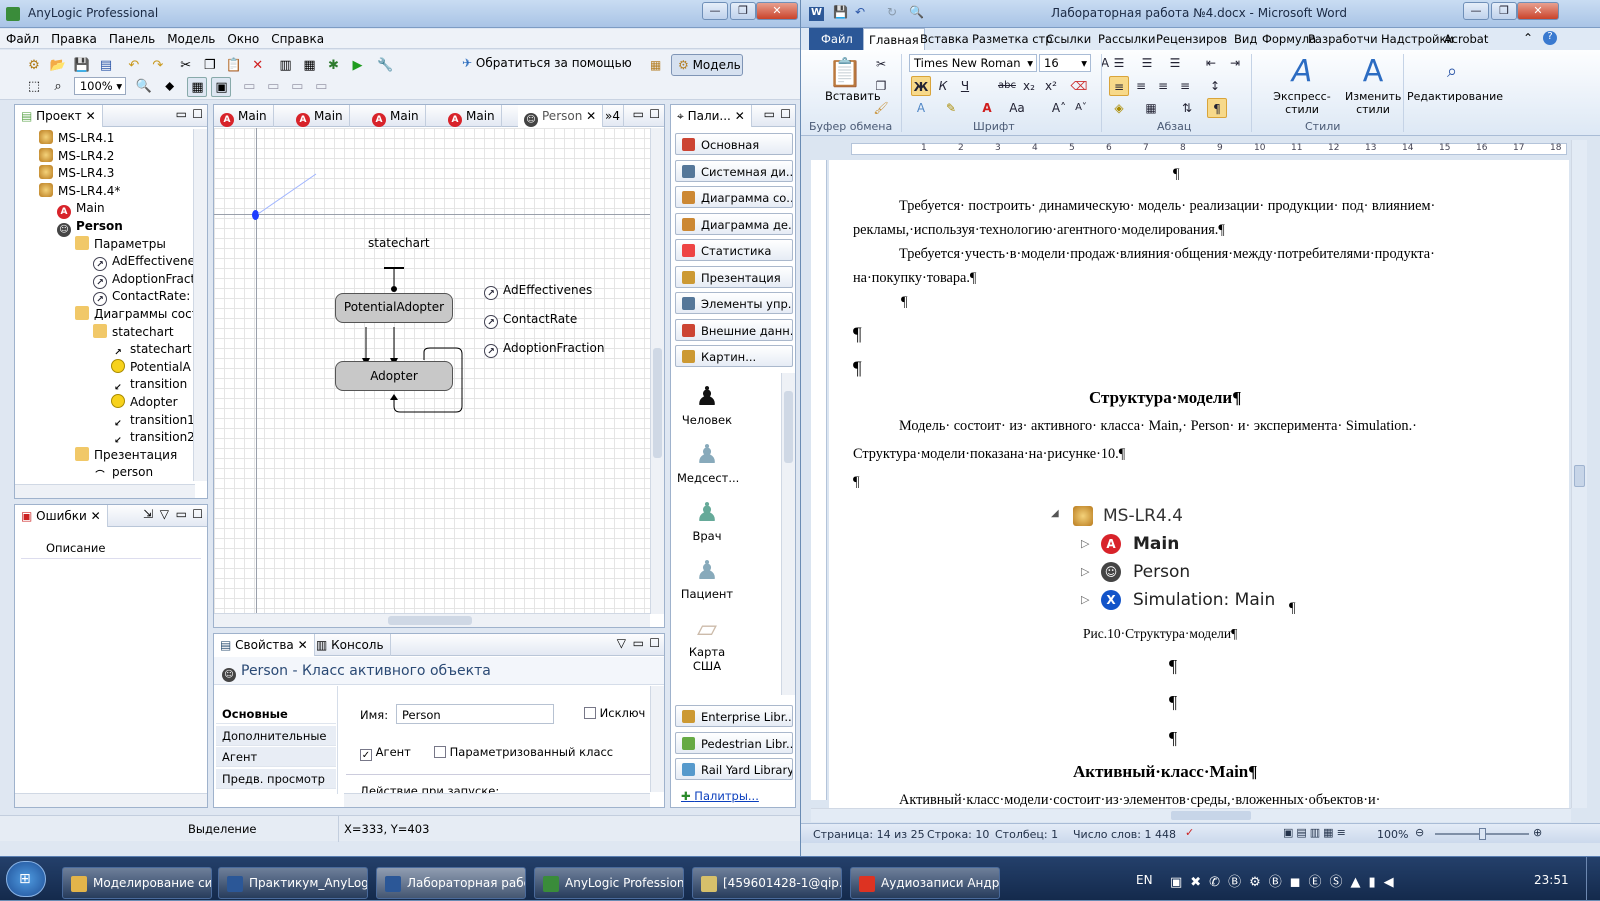  Describe the element at coordinates (350, 645) in the screenshot. I see `tab-console: ▥ Консоль` at that location.